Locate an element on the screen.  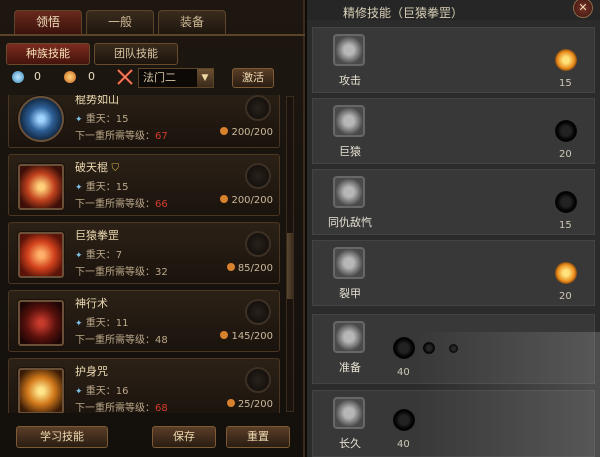
skill-requirement: 下一重所需等级：48 is located at coordinates (121, 340).